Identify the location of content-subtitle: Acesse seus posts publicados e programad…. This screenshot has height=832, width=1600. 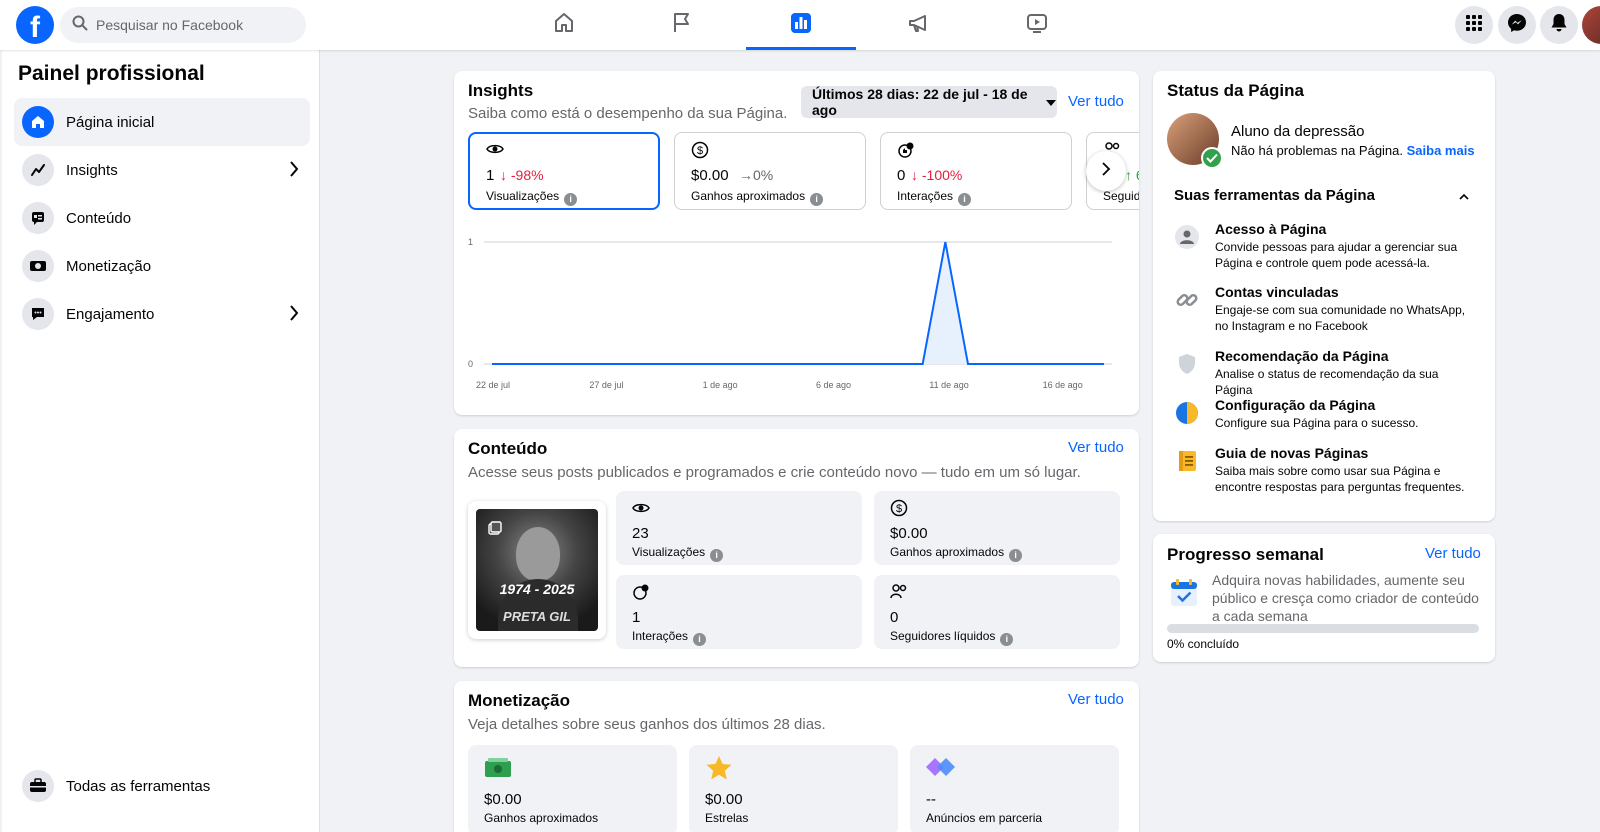
(774, 472).